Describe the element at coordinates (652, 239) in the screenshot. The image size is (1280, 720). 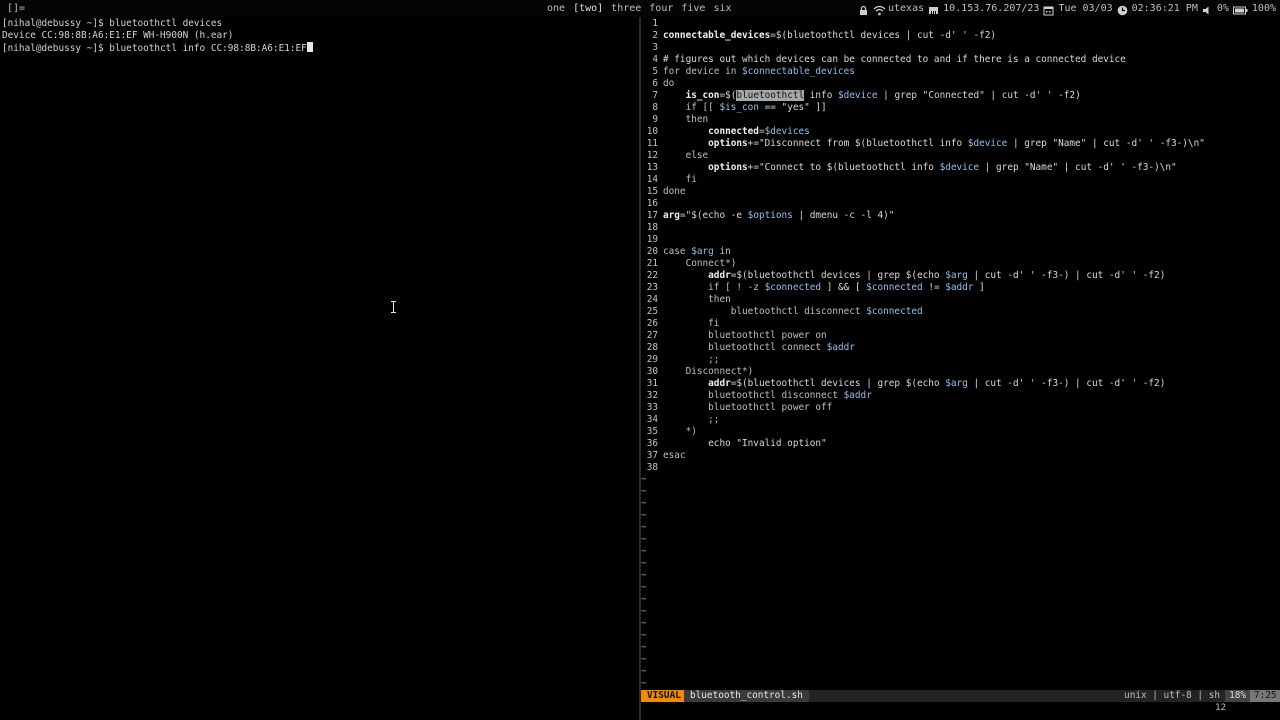
I see `line-number: 19` at that location.